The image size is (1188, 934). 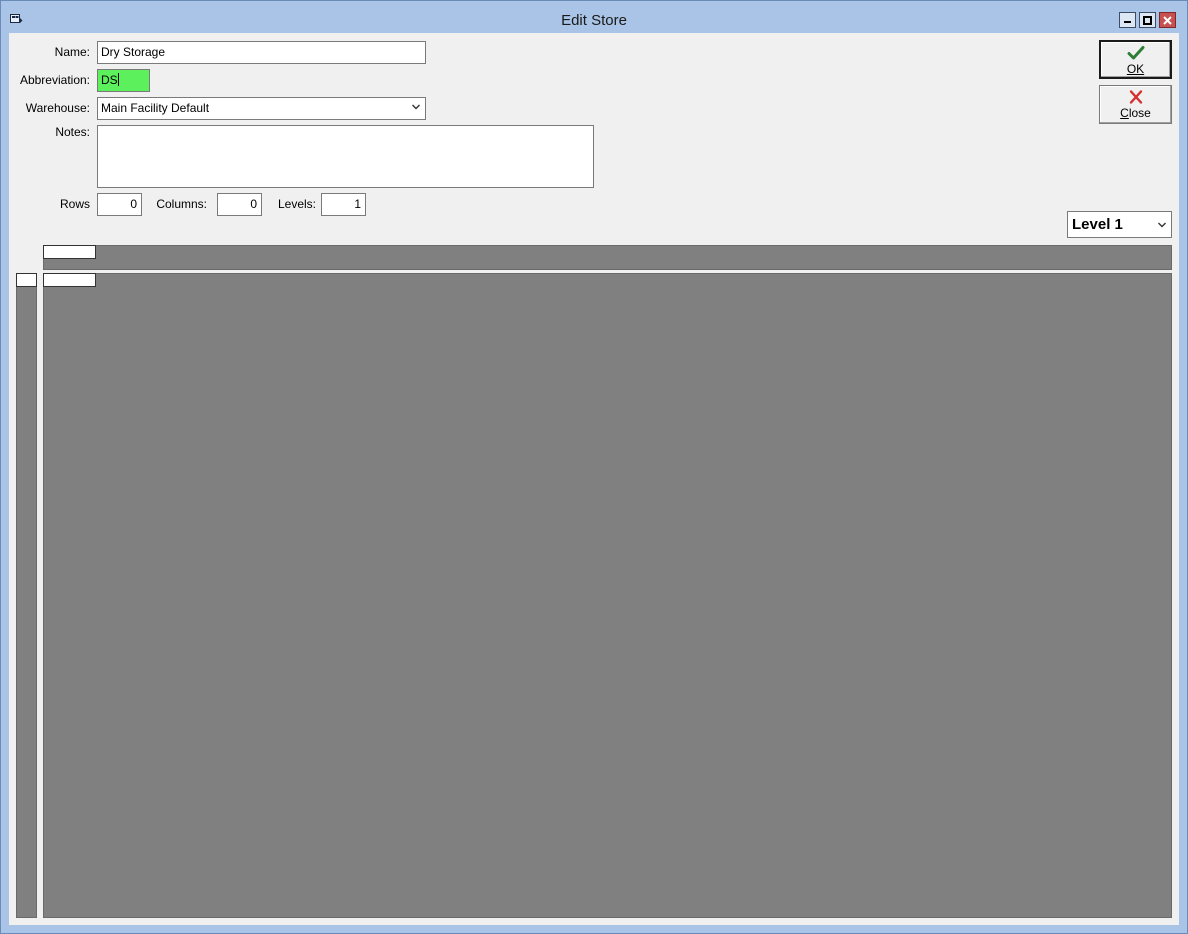 I want to click on levels-label: Levels:, so click(x=296, y=204).